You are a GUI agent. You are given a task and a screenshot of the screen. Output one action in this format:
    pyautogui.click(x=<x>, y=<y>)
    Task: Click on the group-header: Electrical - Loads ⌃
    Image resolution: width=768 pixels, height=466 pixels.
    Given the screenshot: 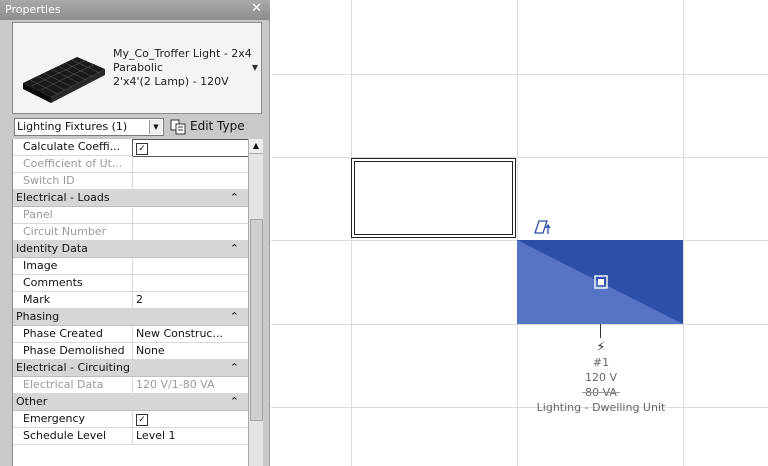 What is the action you would take?
    pyautogui.click(x=131, y=198)
    